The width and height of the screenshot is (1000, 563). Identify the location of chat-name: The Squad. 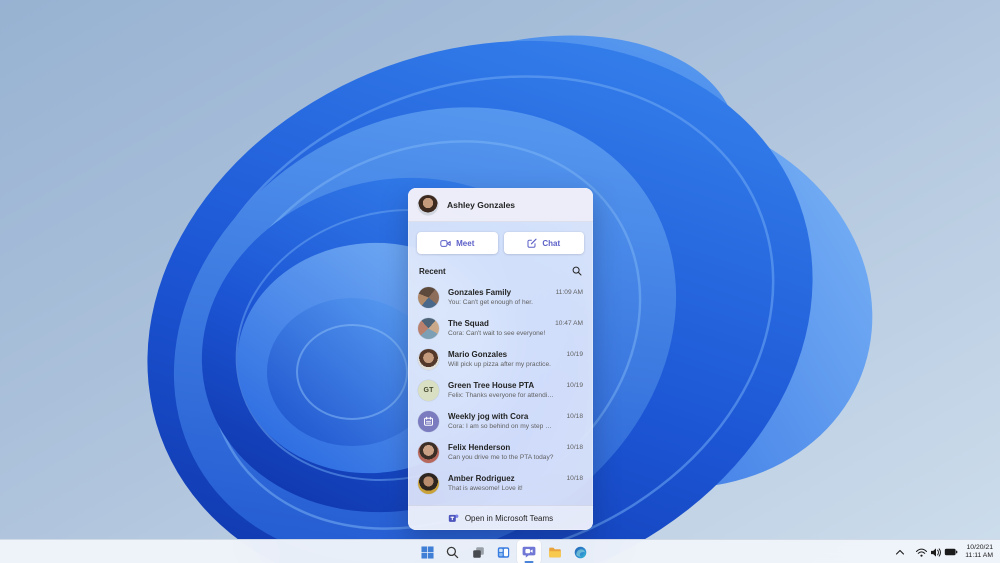
(468, 323).